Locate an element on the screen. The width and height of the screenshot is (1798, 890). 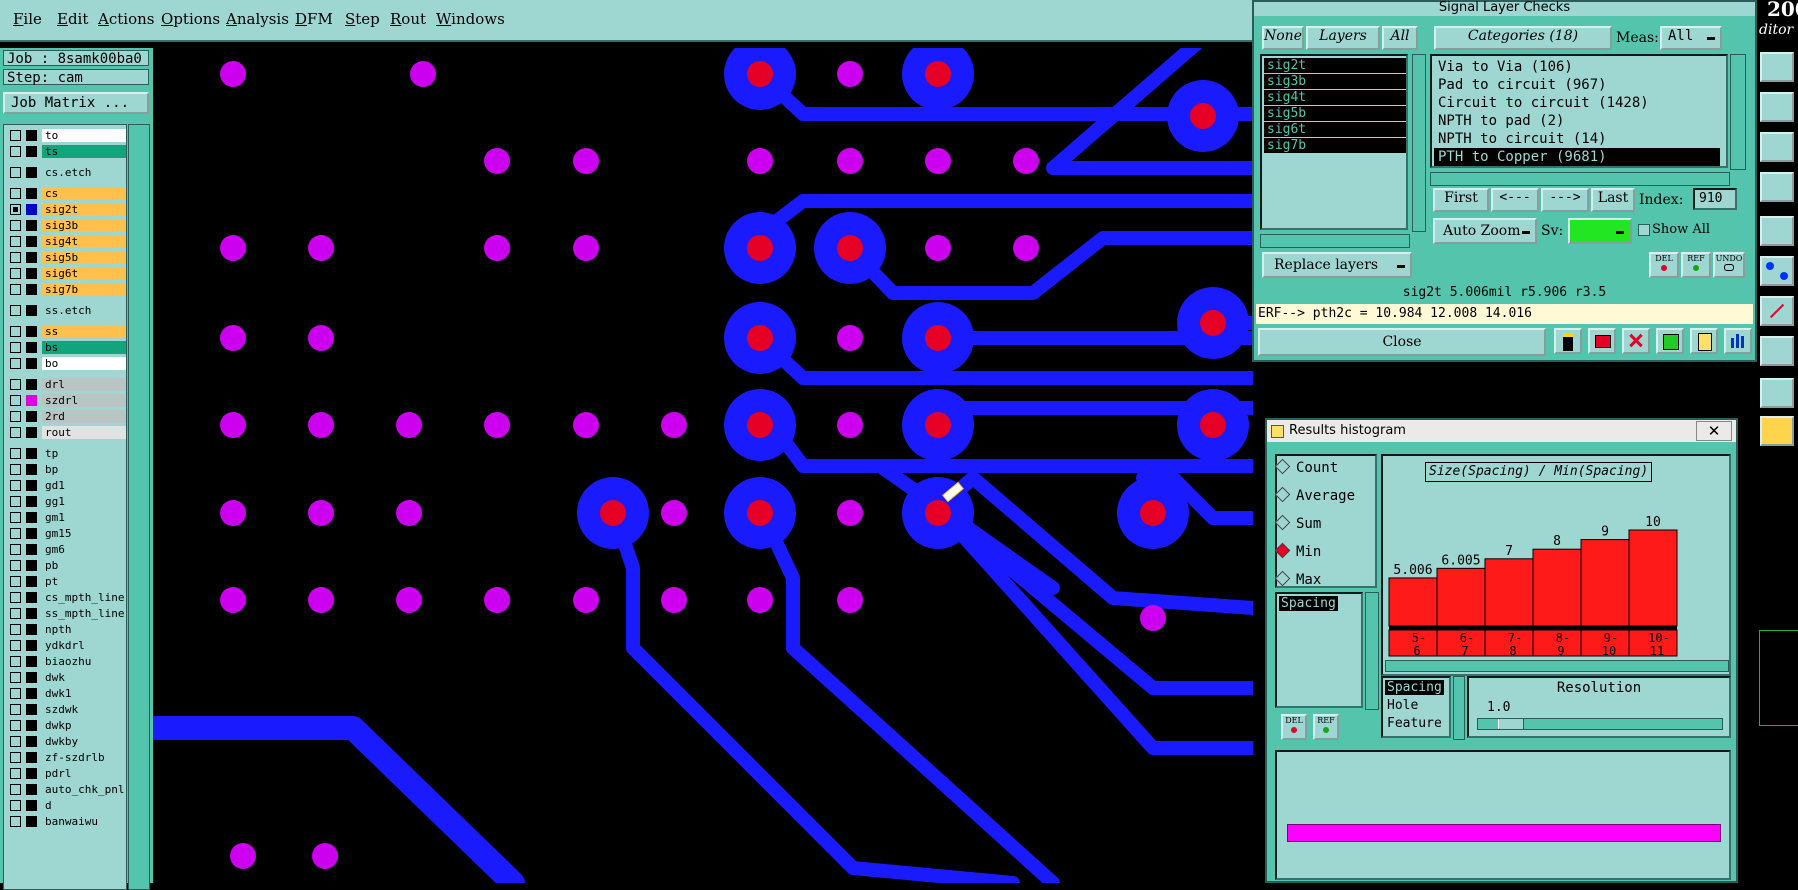
layer-name: pt is located at coordinates (84, 581).